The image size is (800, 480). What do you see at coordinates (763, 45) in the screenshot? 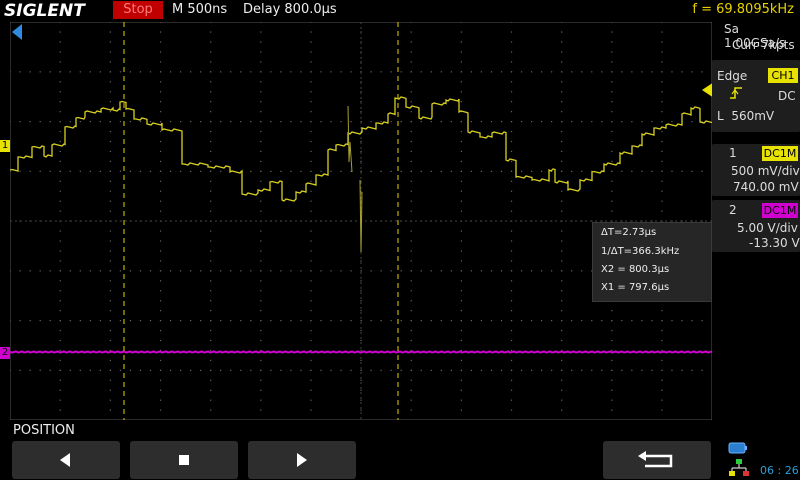
I see `memory-depth-readout: Curr 7kpts` at bounding box center [763, 45].